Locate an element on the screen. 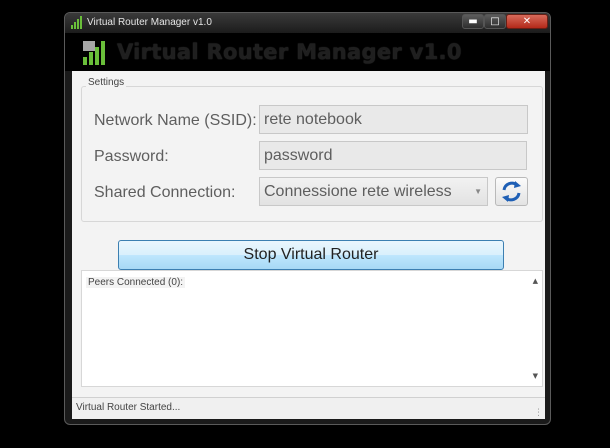  maximize-button: □ is located at coordinates (495, 21).